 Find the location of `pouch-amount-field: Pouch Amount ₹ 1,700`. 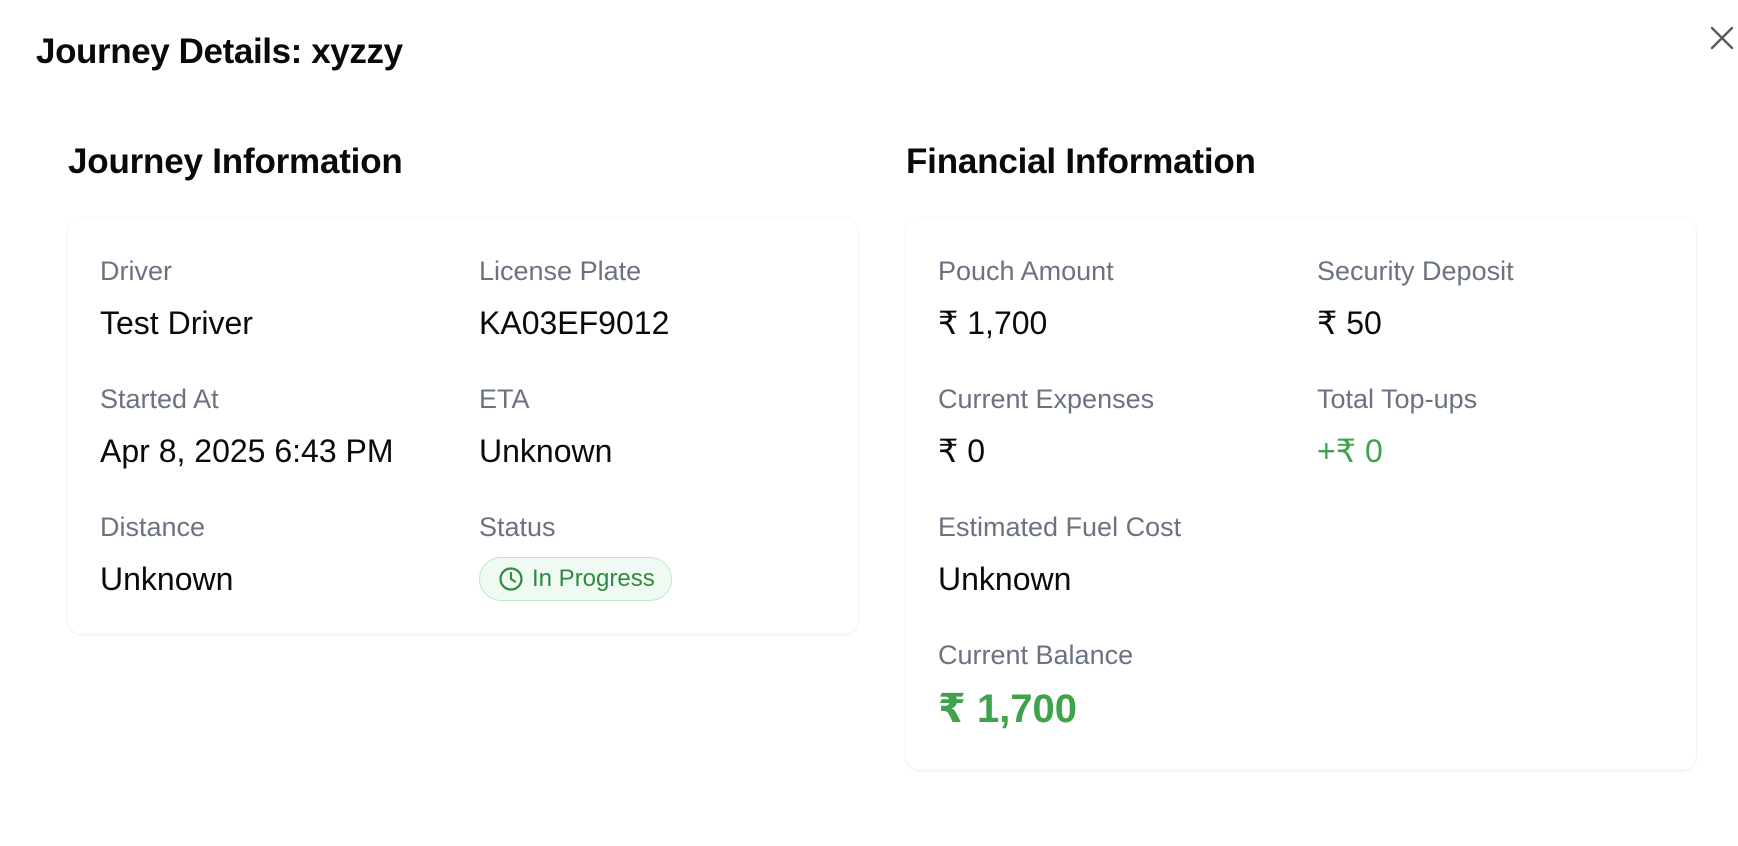

pouch-amount-field: Pouch Amount ₹ 1,700 is located at coordinates (1026, 298).